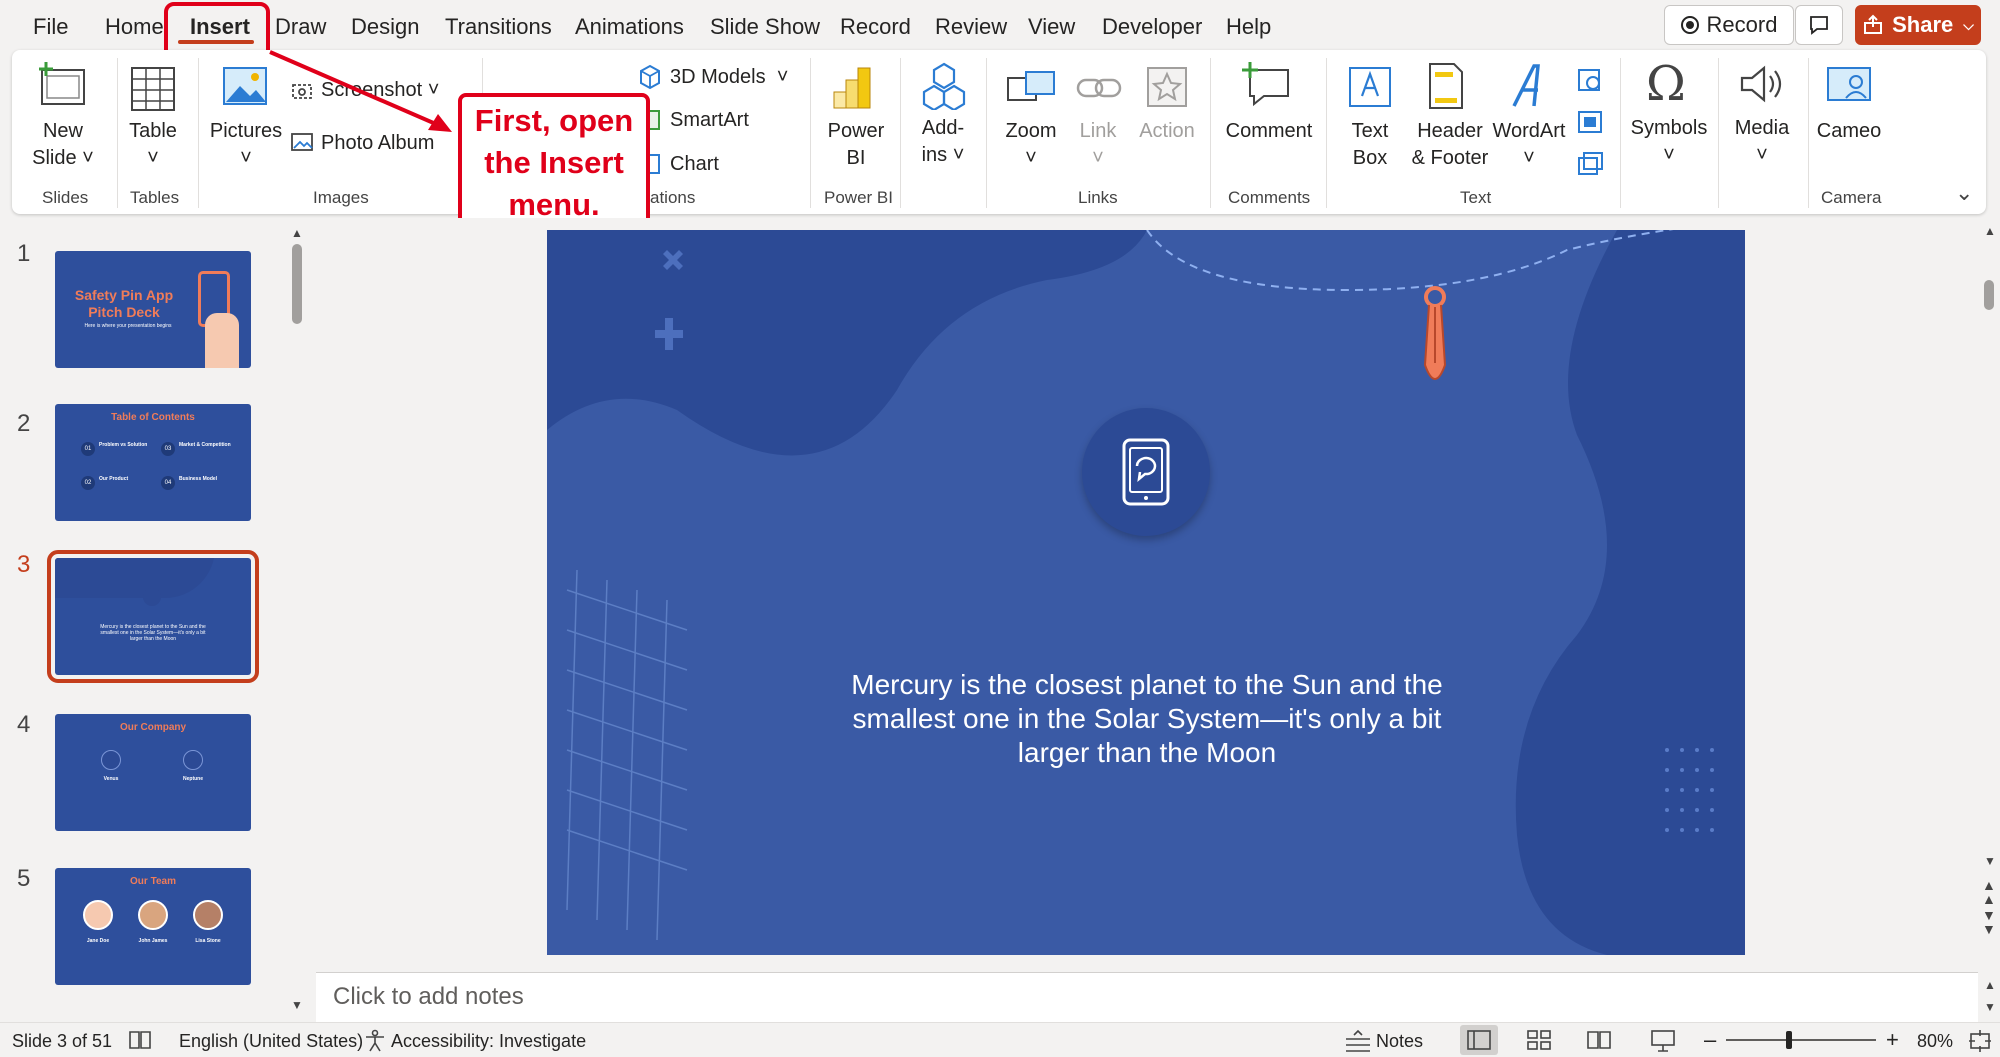  Describe the element at coordinates (729, 77) in the screenshot. I see `3d-models-button: 3D Models ˅` at that location.